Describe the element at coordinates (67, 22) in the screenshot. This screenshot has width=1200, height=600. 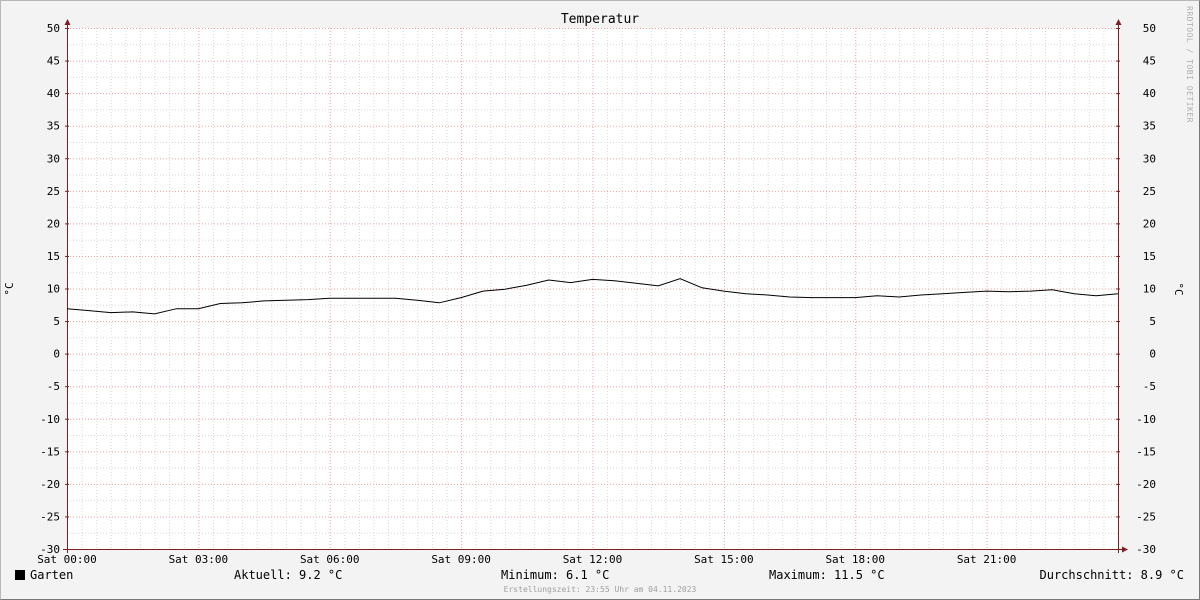
I see `y-axis-arrow-left` at that location.